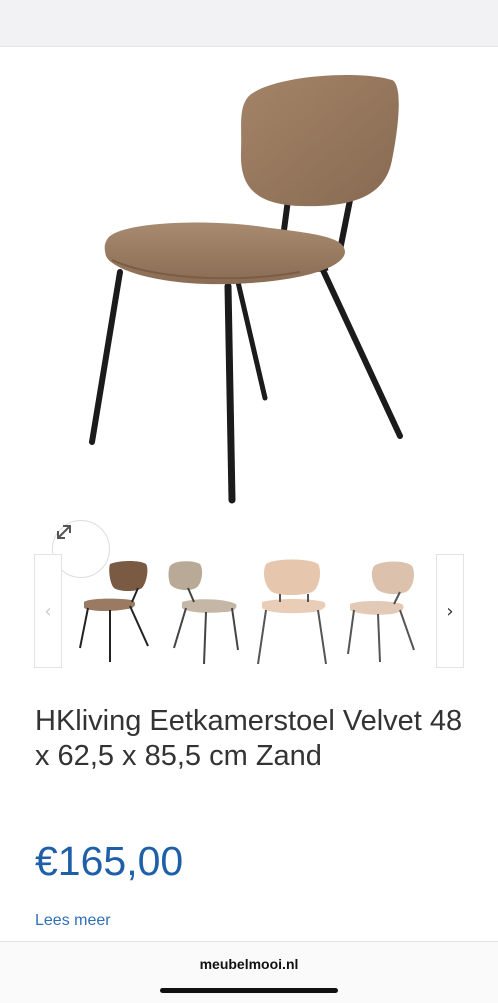  I want to click on chevron-left-icon: ‹, so click(48, 611).